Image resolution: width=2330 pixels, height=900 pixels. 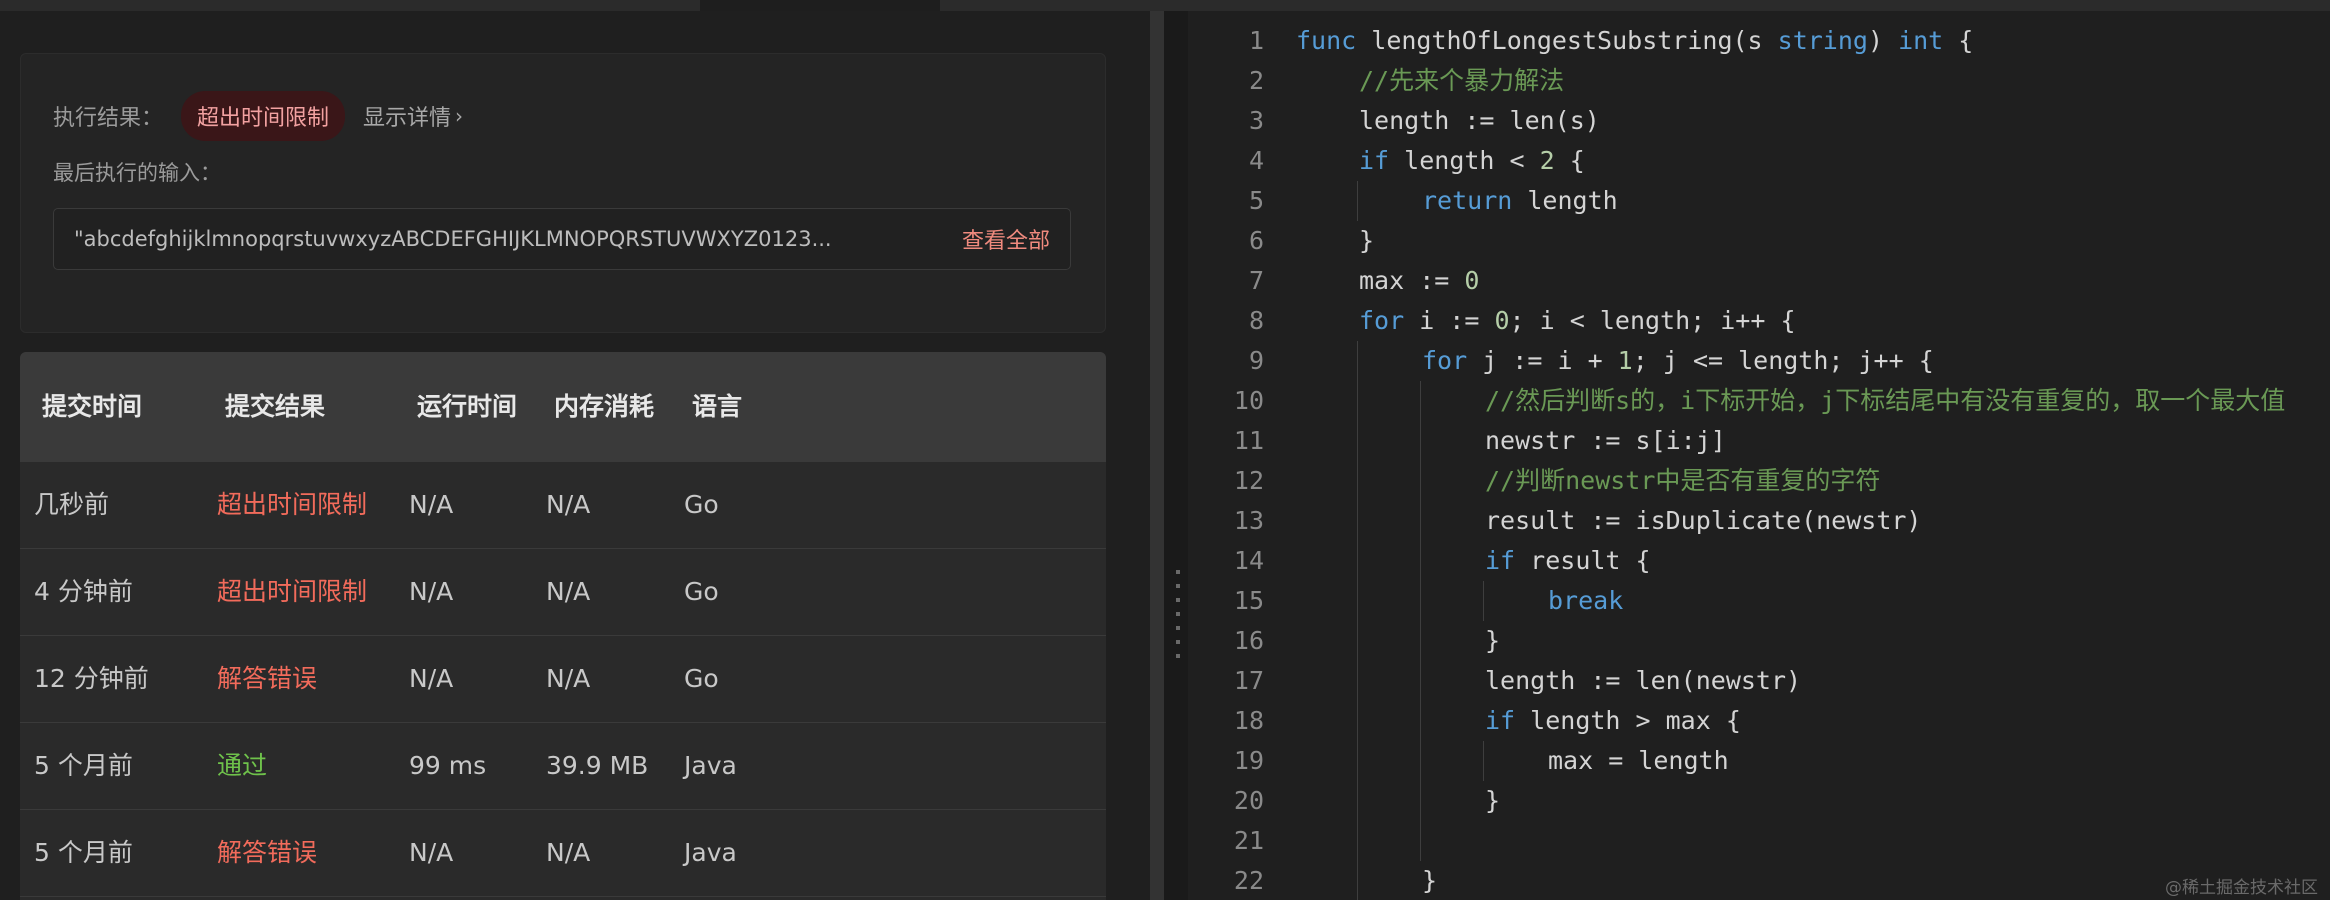 What do you see at coordinates (1326, 40) in the screenshot?
I see `code-token: func` at bounding box center [1326, 40].